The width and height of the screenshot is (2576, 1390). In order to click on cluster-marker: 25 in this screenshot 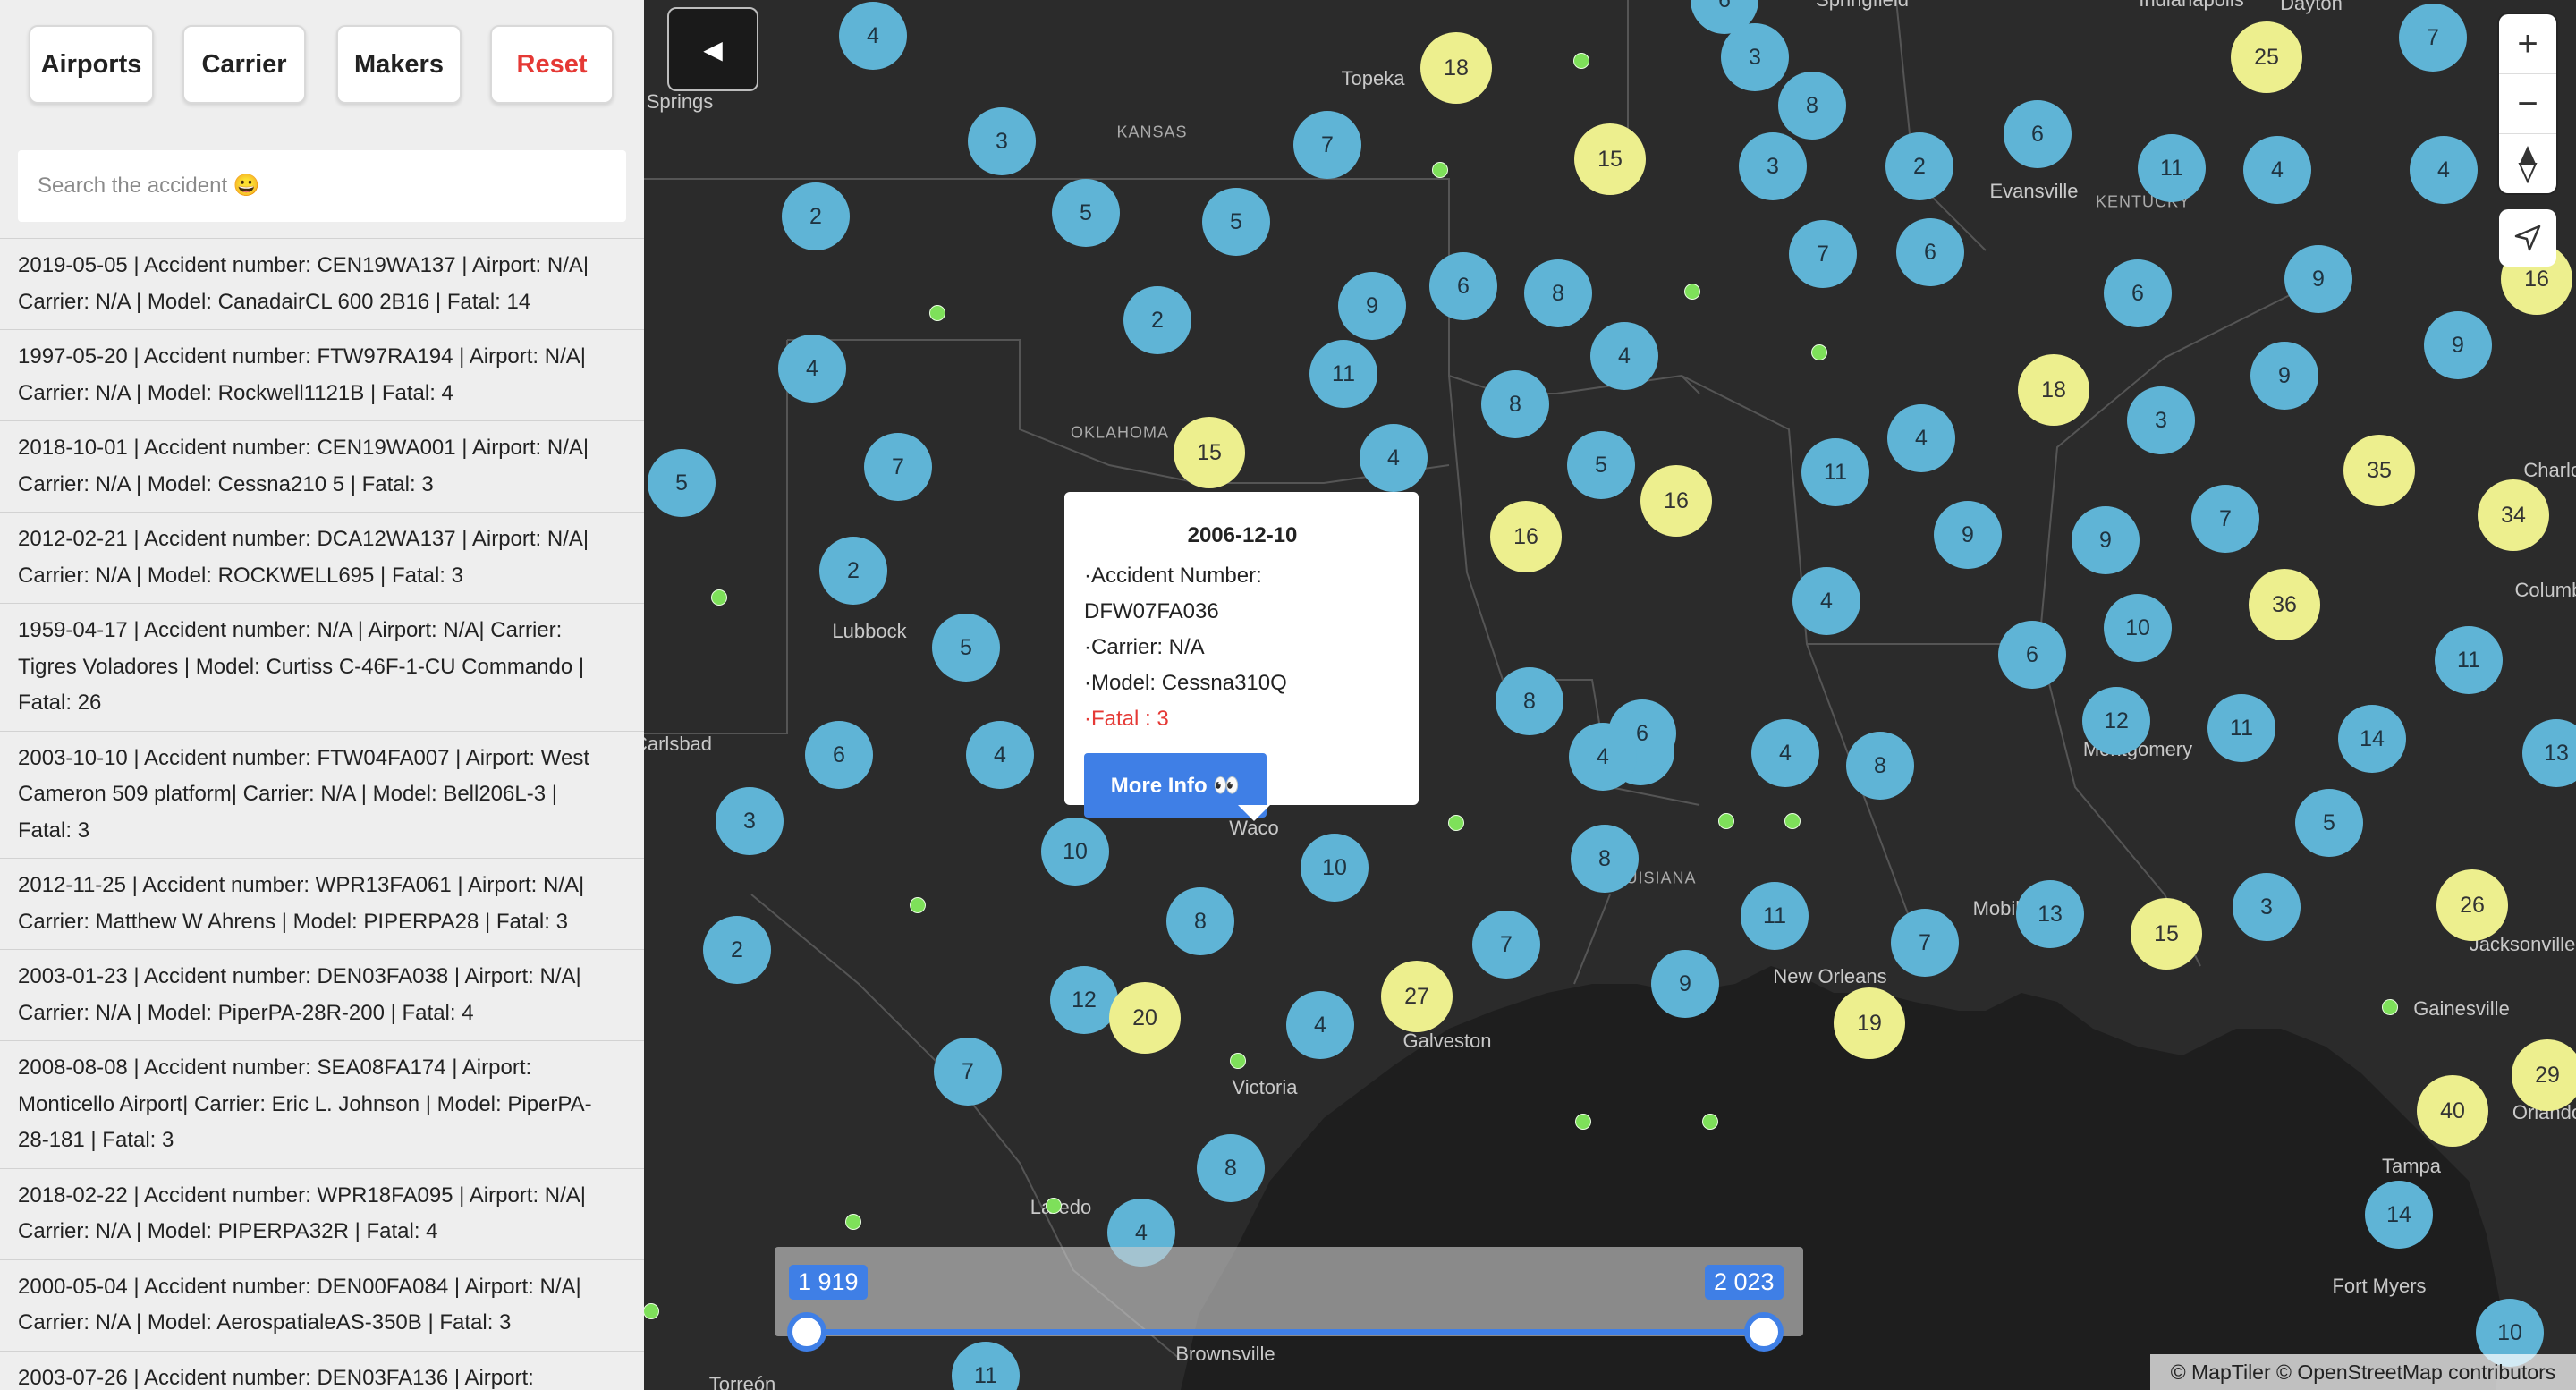, I will do `click(2266, 57)`.